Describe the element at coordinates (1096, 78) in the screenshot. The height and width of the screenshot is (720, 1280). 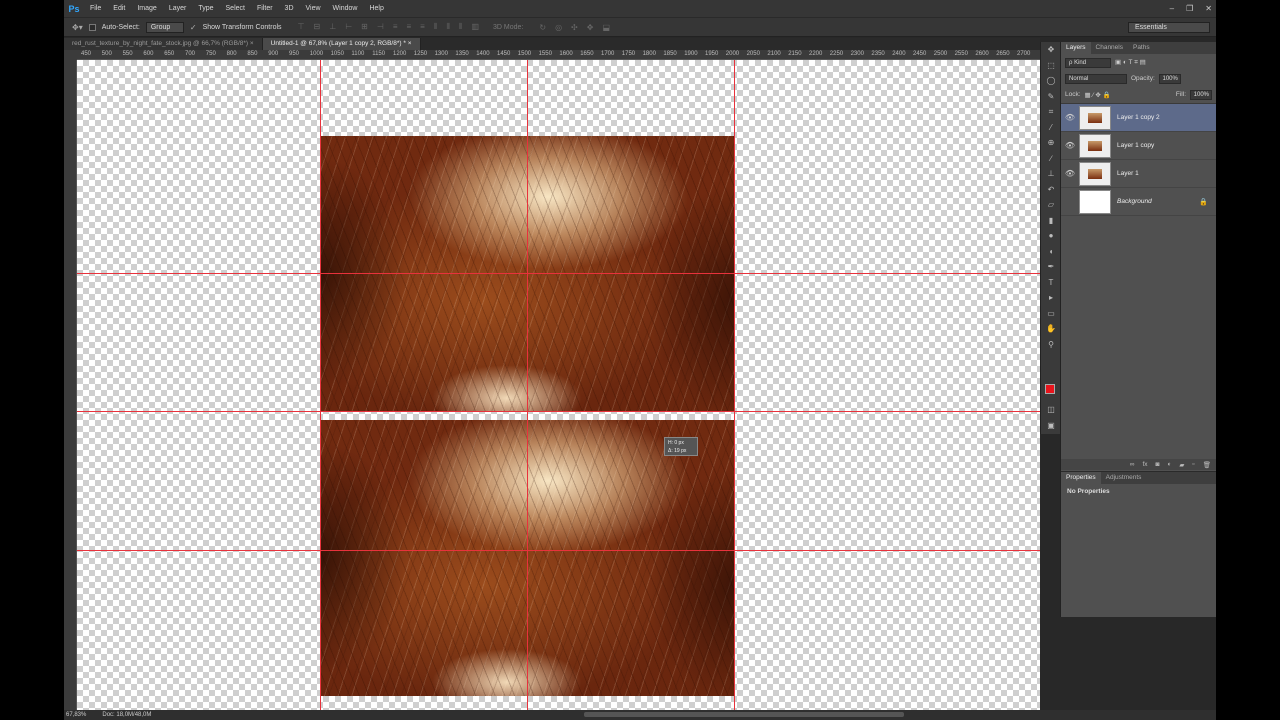
I see `blend-mode-dropdown: Normal` at that location.